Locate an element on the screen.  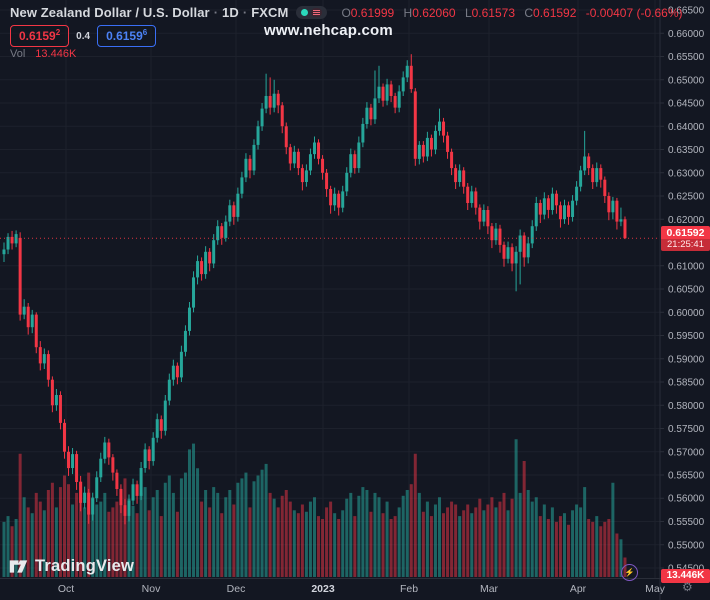
symbol-title: New Zealand Dollar / U.S. Dollar is located at coordinates (110, 12).